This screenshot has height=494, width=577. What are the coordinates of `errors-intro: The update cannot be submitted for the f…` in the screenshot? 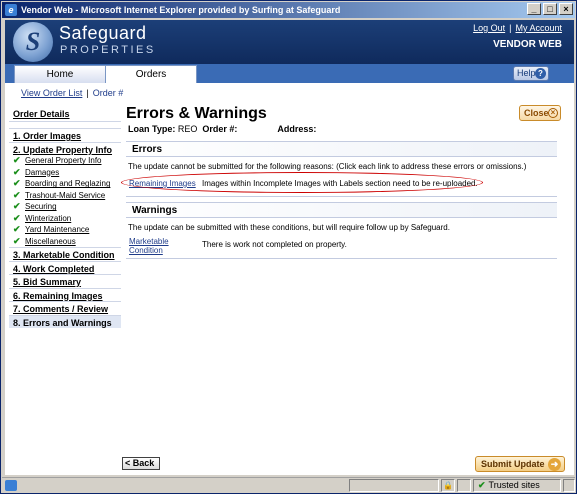 It's located at (327, 166).